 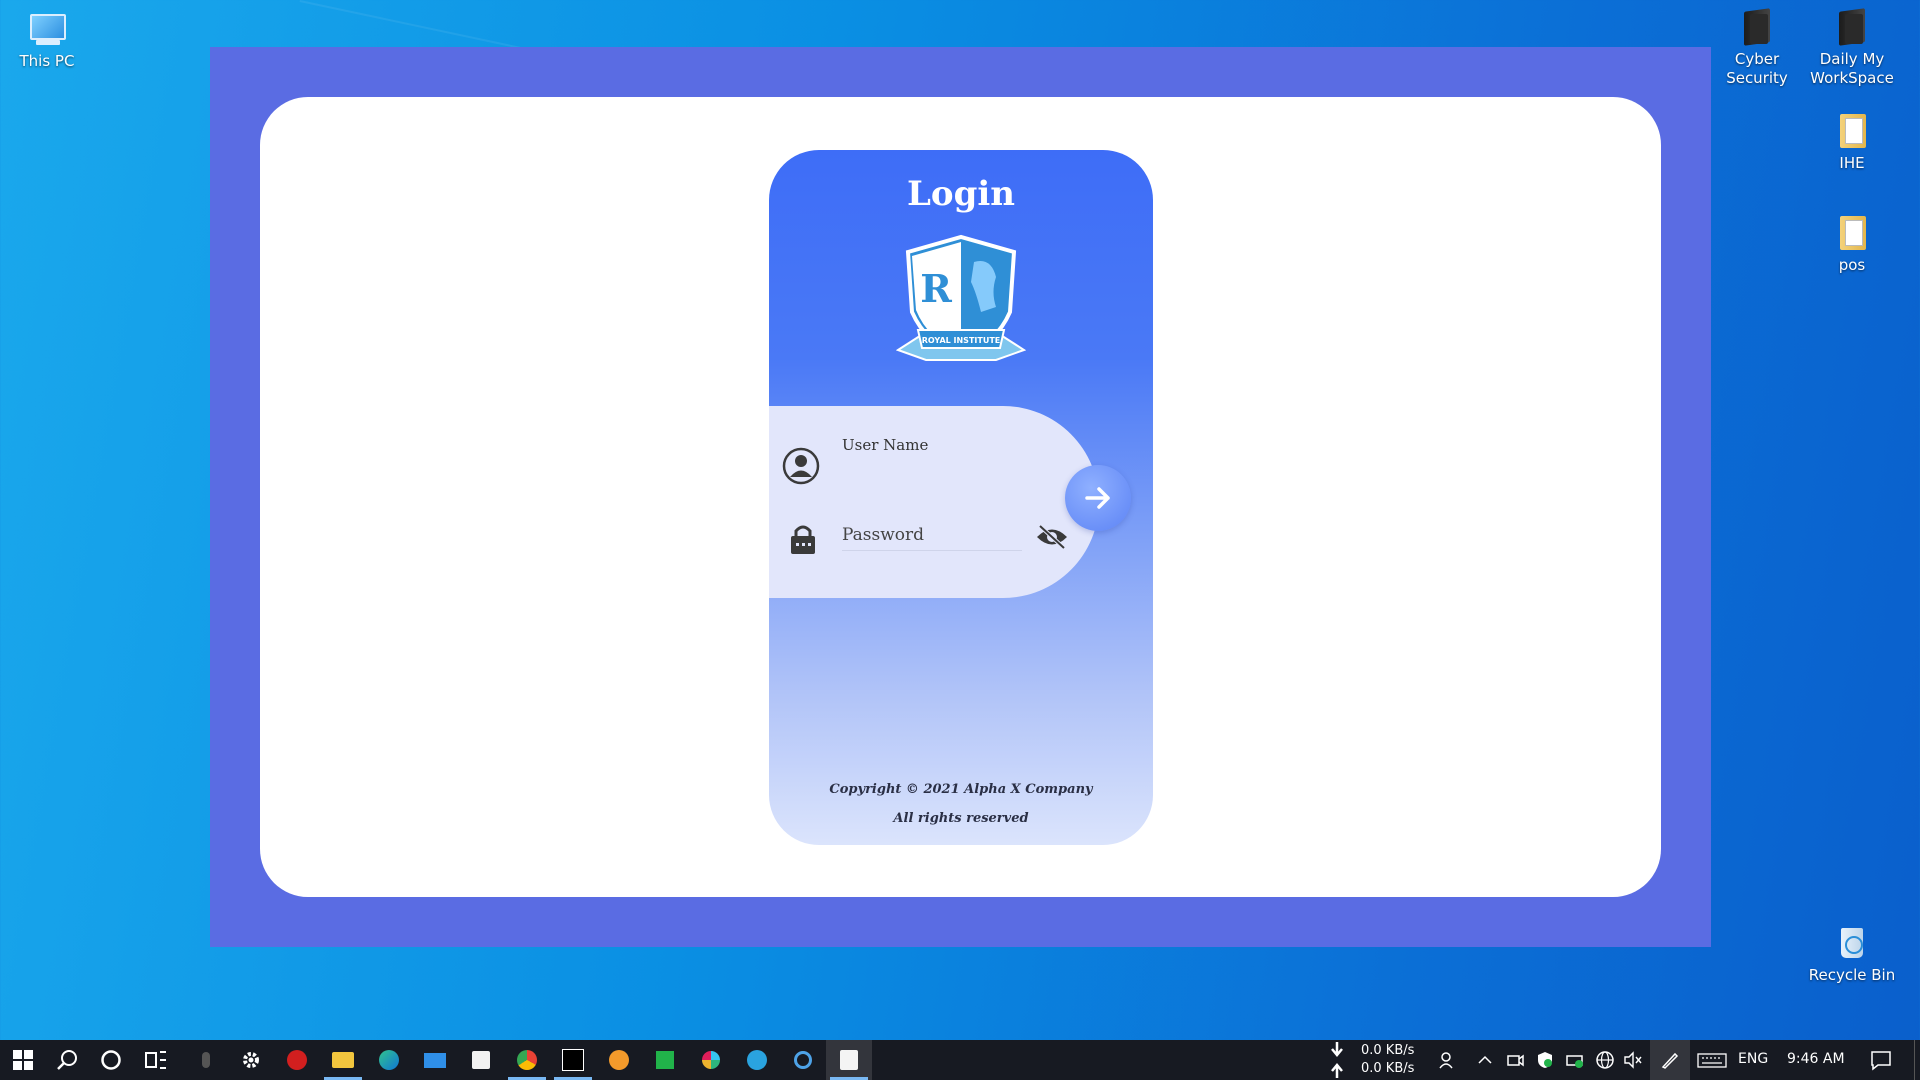 I want to click on camera-icon, so click(x=1515, y=1060).